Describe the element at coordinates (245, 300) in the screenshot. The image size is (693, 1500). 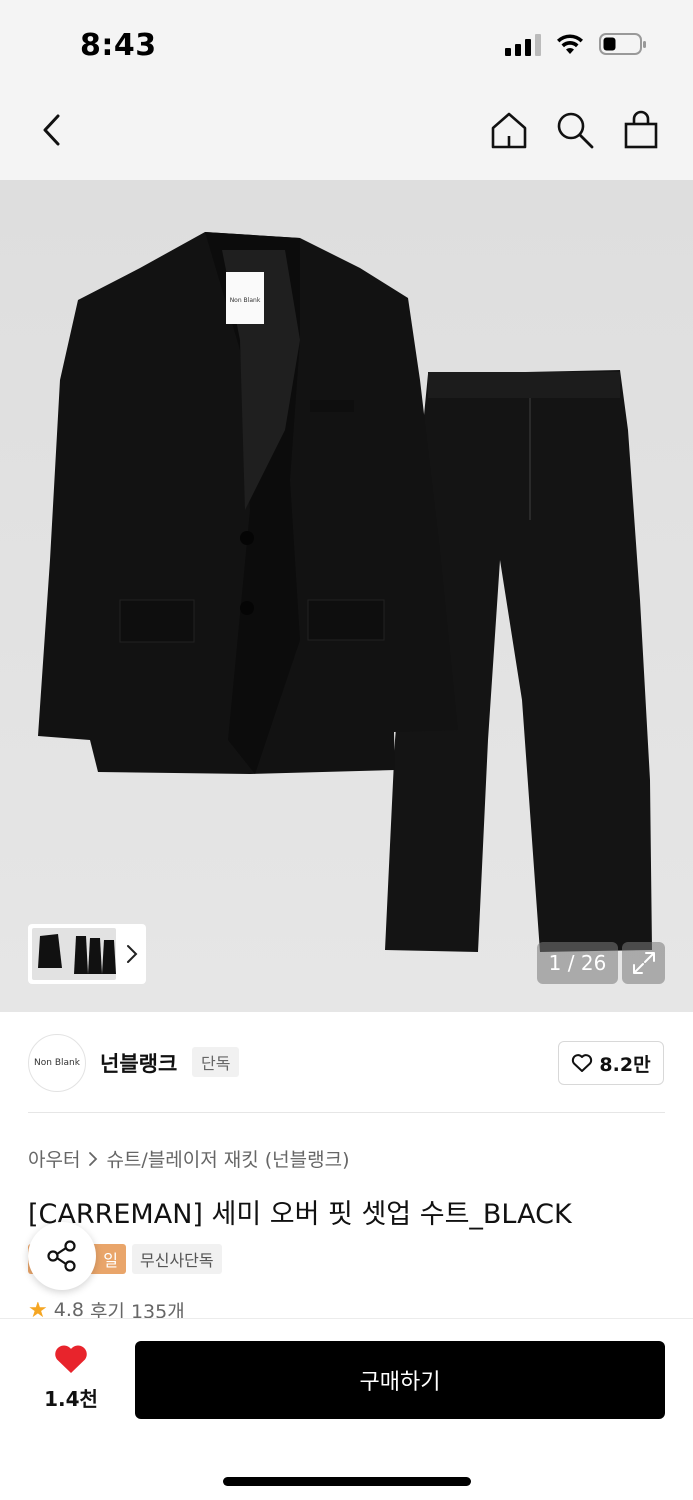
I see `jacket-tag-label: Non Blank` at that location.